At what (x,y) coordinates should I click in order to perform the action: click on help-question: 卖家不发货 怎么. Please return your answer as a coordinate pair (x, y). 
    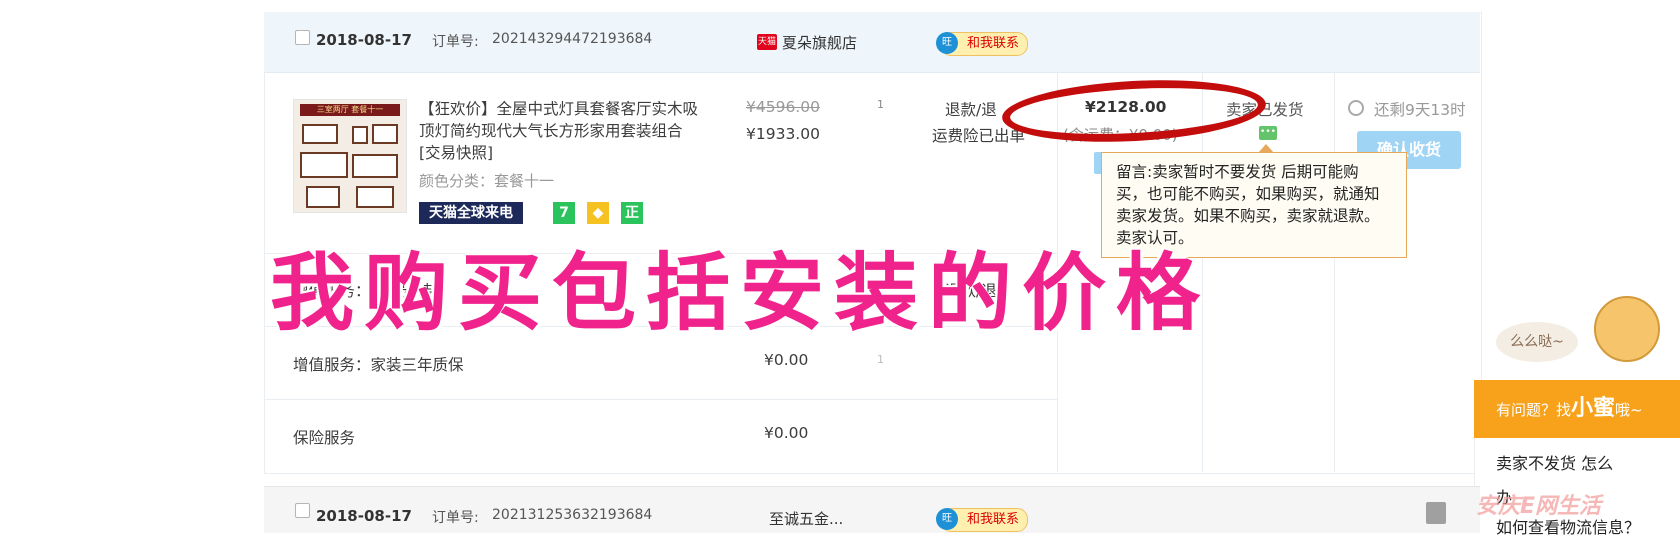
    Looking at the image, I should click on (1554, 462).